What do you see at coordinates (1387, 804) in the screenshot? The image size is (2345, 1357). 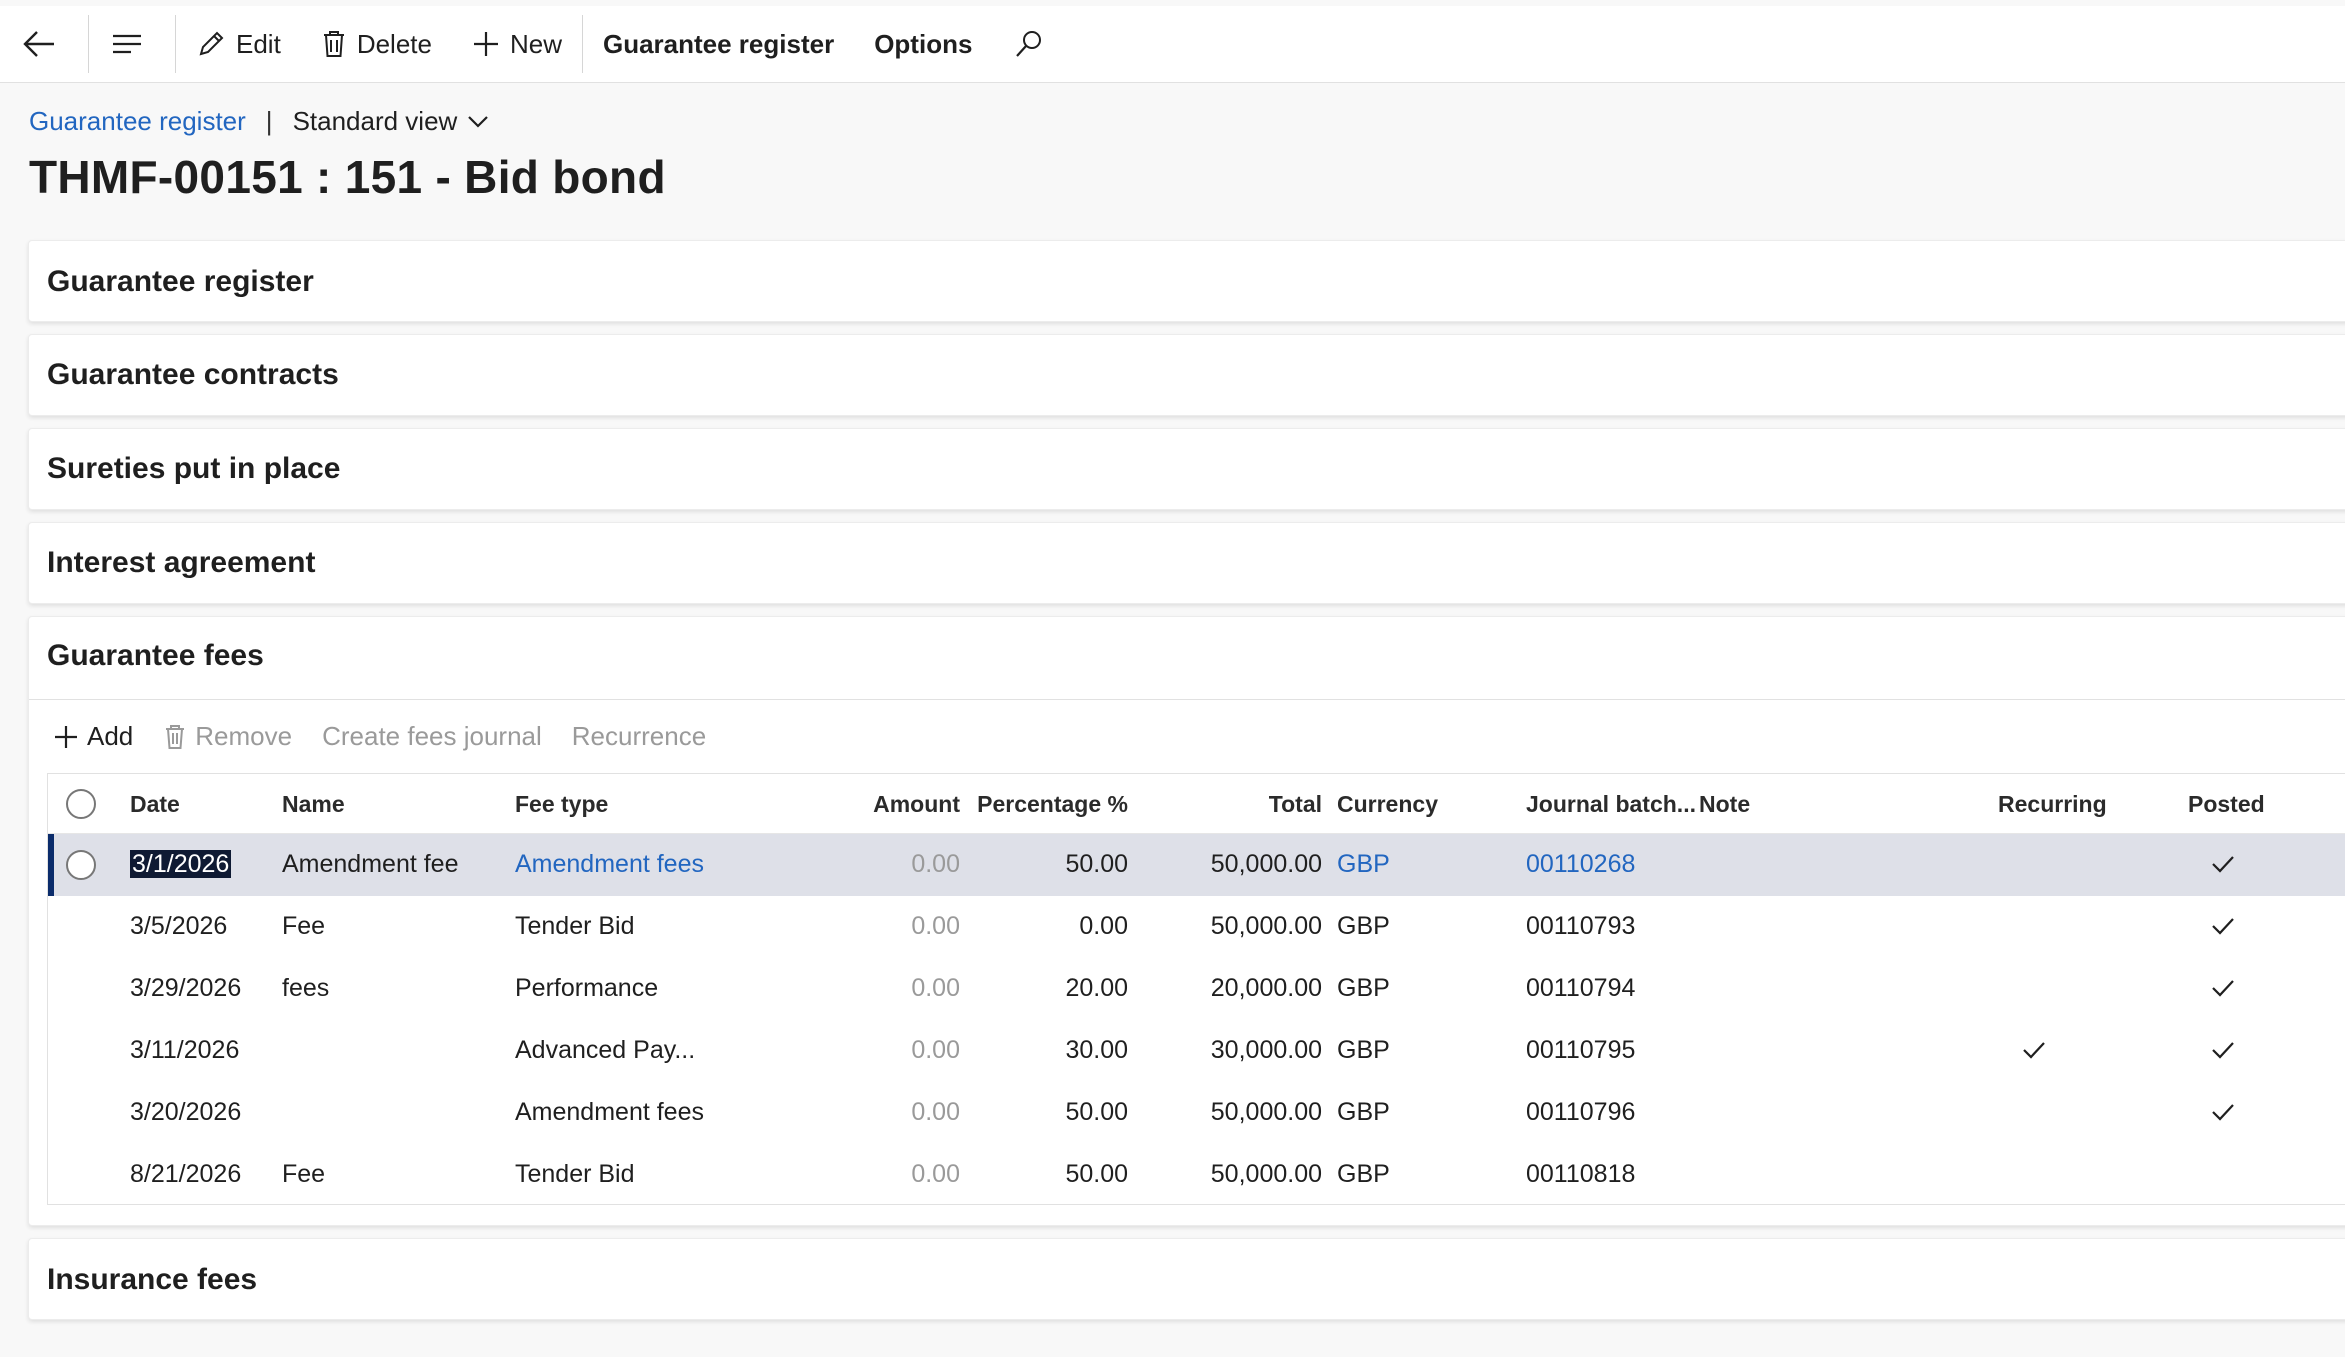 I see `column-header-currency: Currency` at bounding box center [1387, 804].